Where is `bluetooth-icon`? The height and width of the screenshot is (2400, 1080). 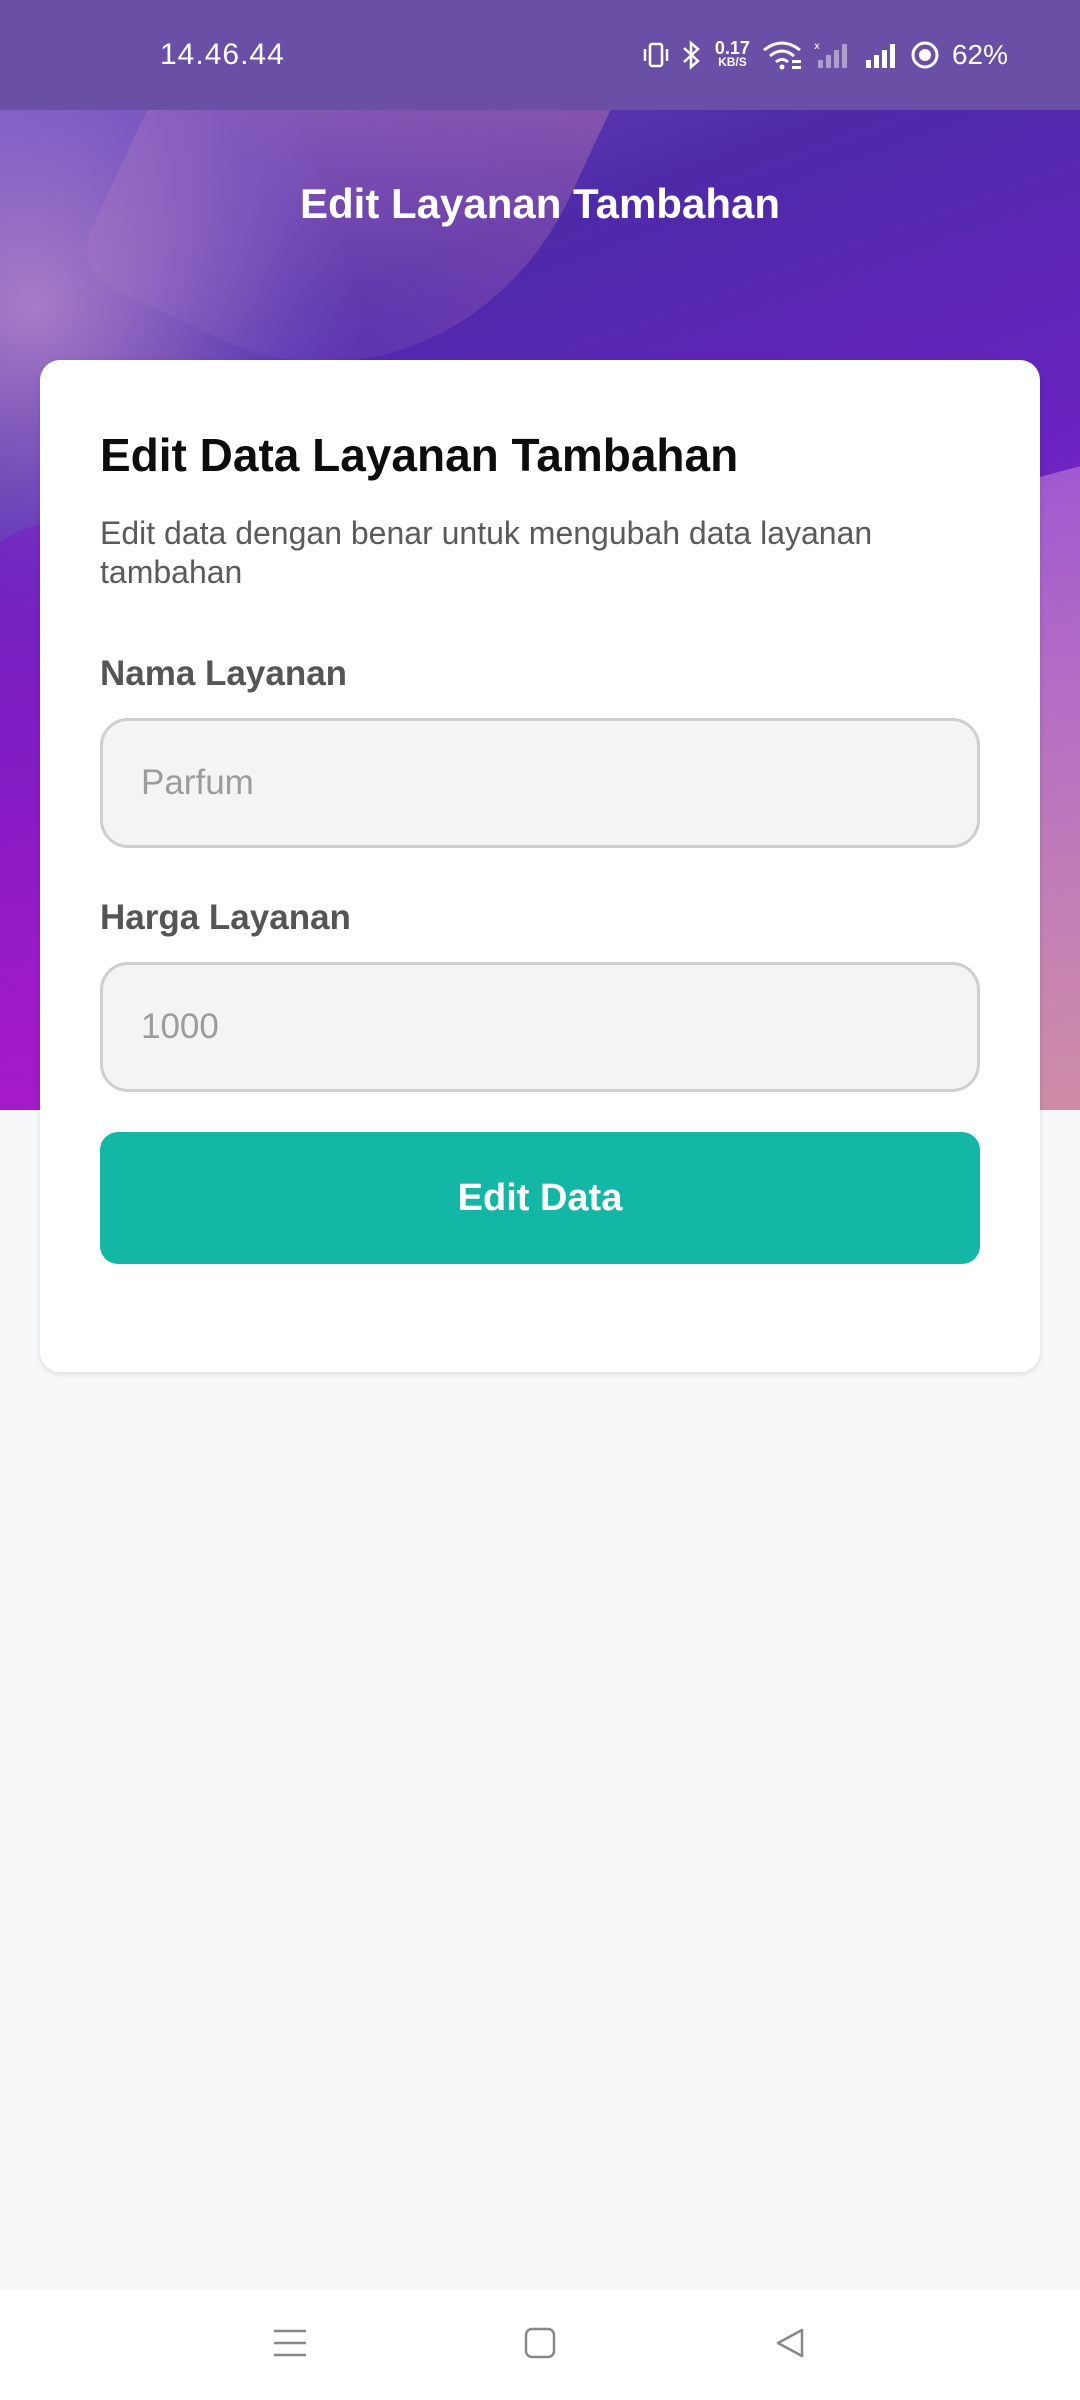
bluetooth-icon is located at coordinates (692, 55).